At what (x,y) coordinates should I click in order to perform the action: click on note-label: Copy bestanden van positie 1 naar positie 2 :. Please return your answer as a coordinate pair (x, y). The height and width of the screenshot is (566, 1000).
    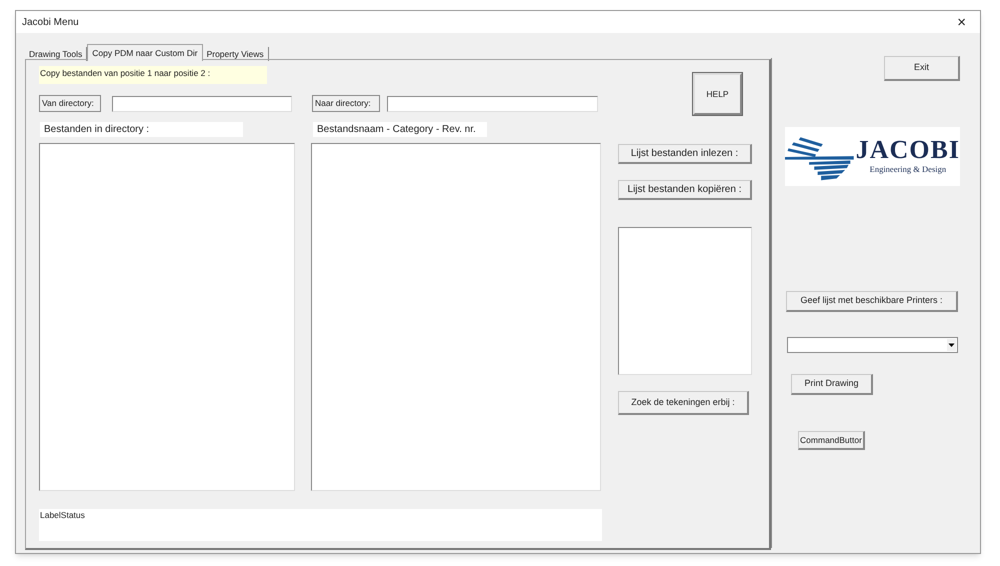
    Looking at the image, I should click on (153, 75).